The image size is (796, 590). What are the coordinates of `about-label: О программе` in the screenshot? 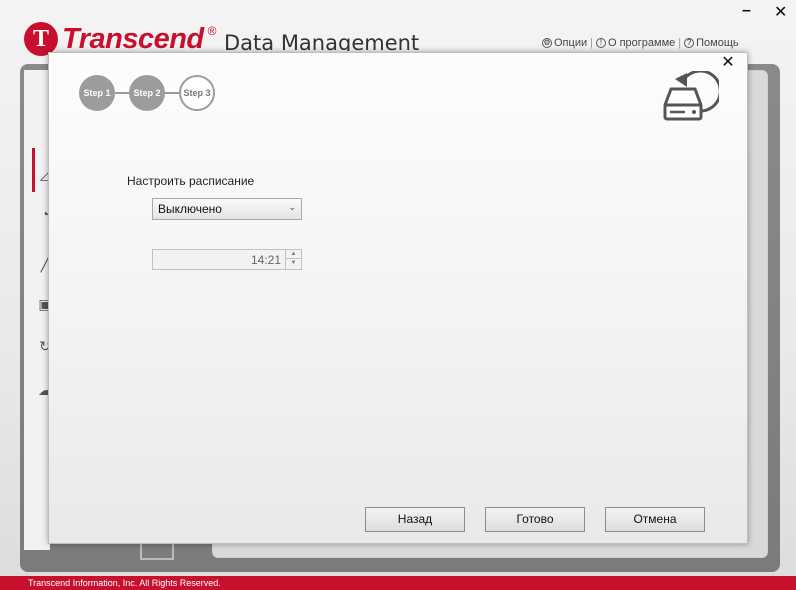 It's located at (641, 43).